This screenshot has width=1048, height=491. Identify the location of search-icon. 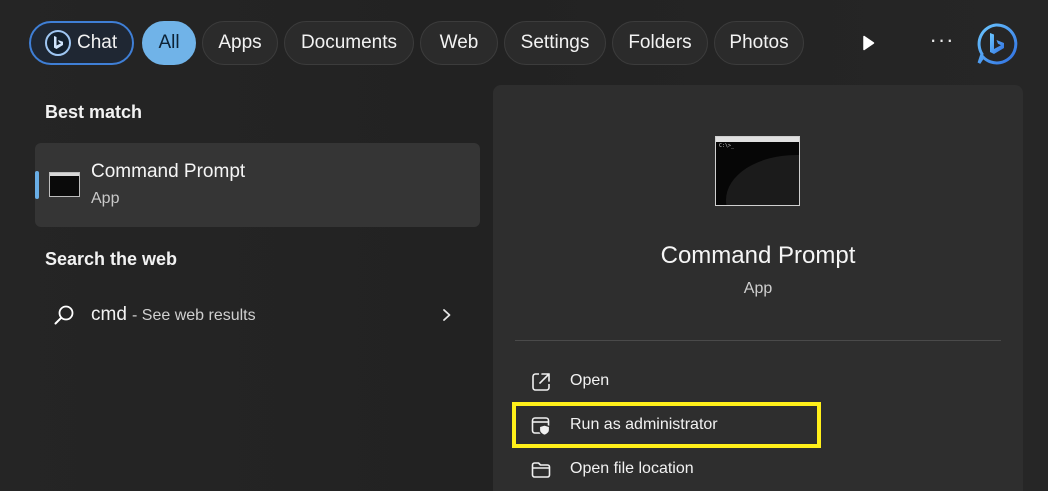
(64, 315).